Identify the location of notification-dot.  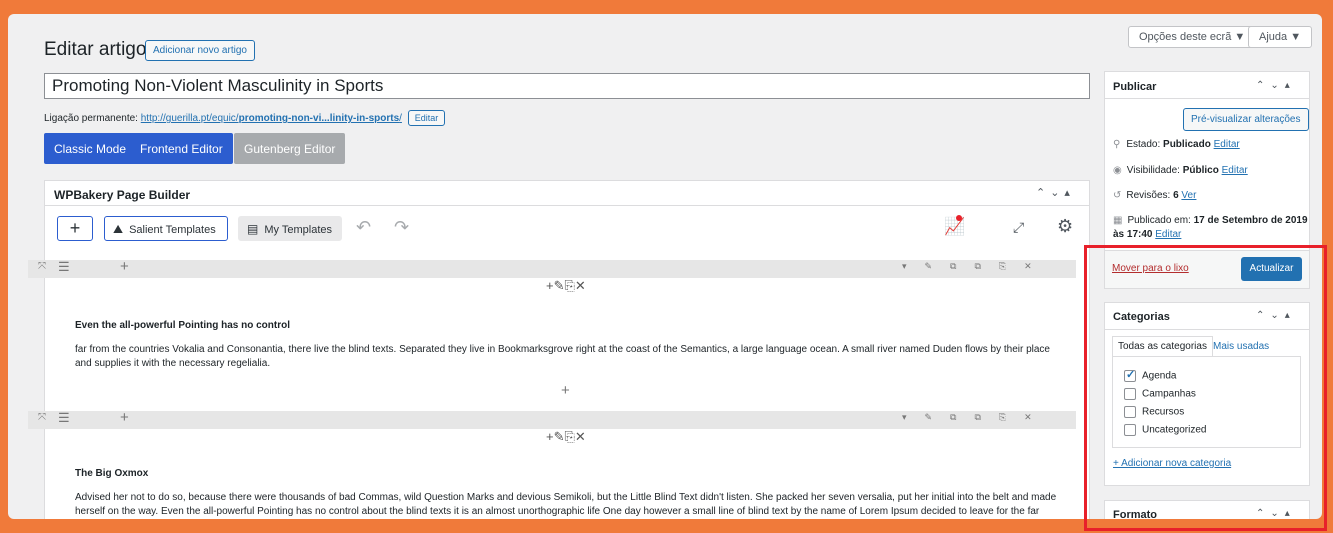
(959, 218).